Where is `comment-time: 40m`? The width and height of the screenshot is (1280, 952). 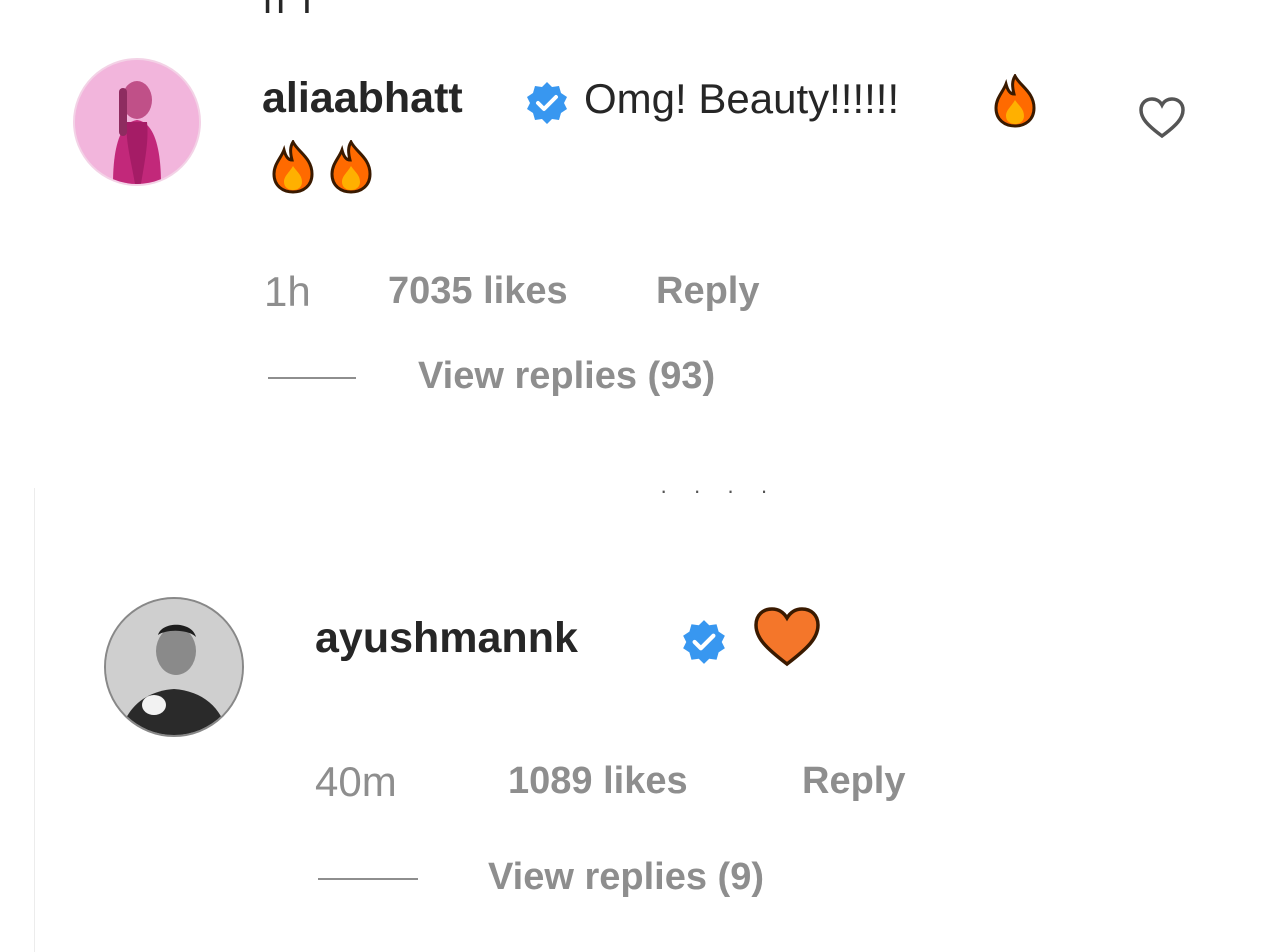 comment-time: 40m is located at coordinates (356, 781).